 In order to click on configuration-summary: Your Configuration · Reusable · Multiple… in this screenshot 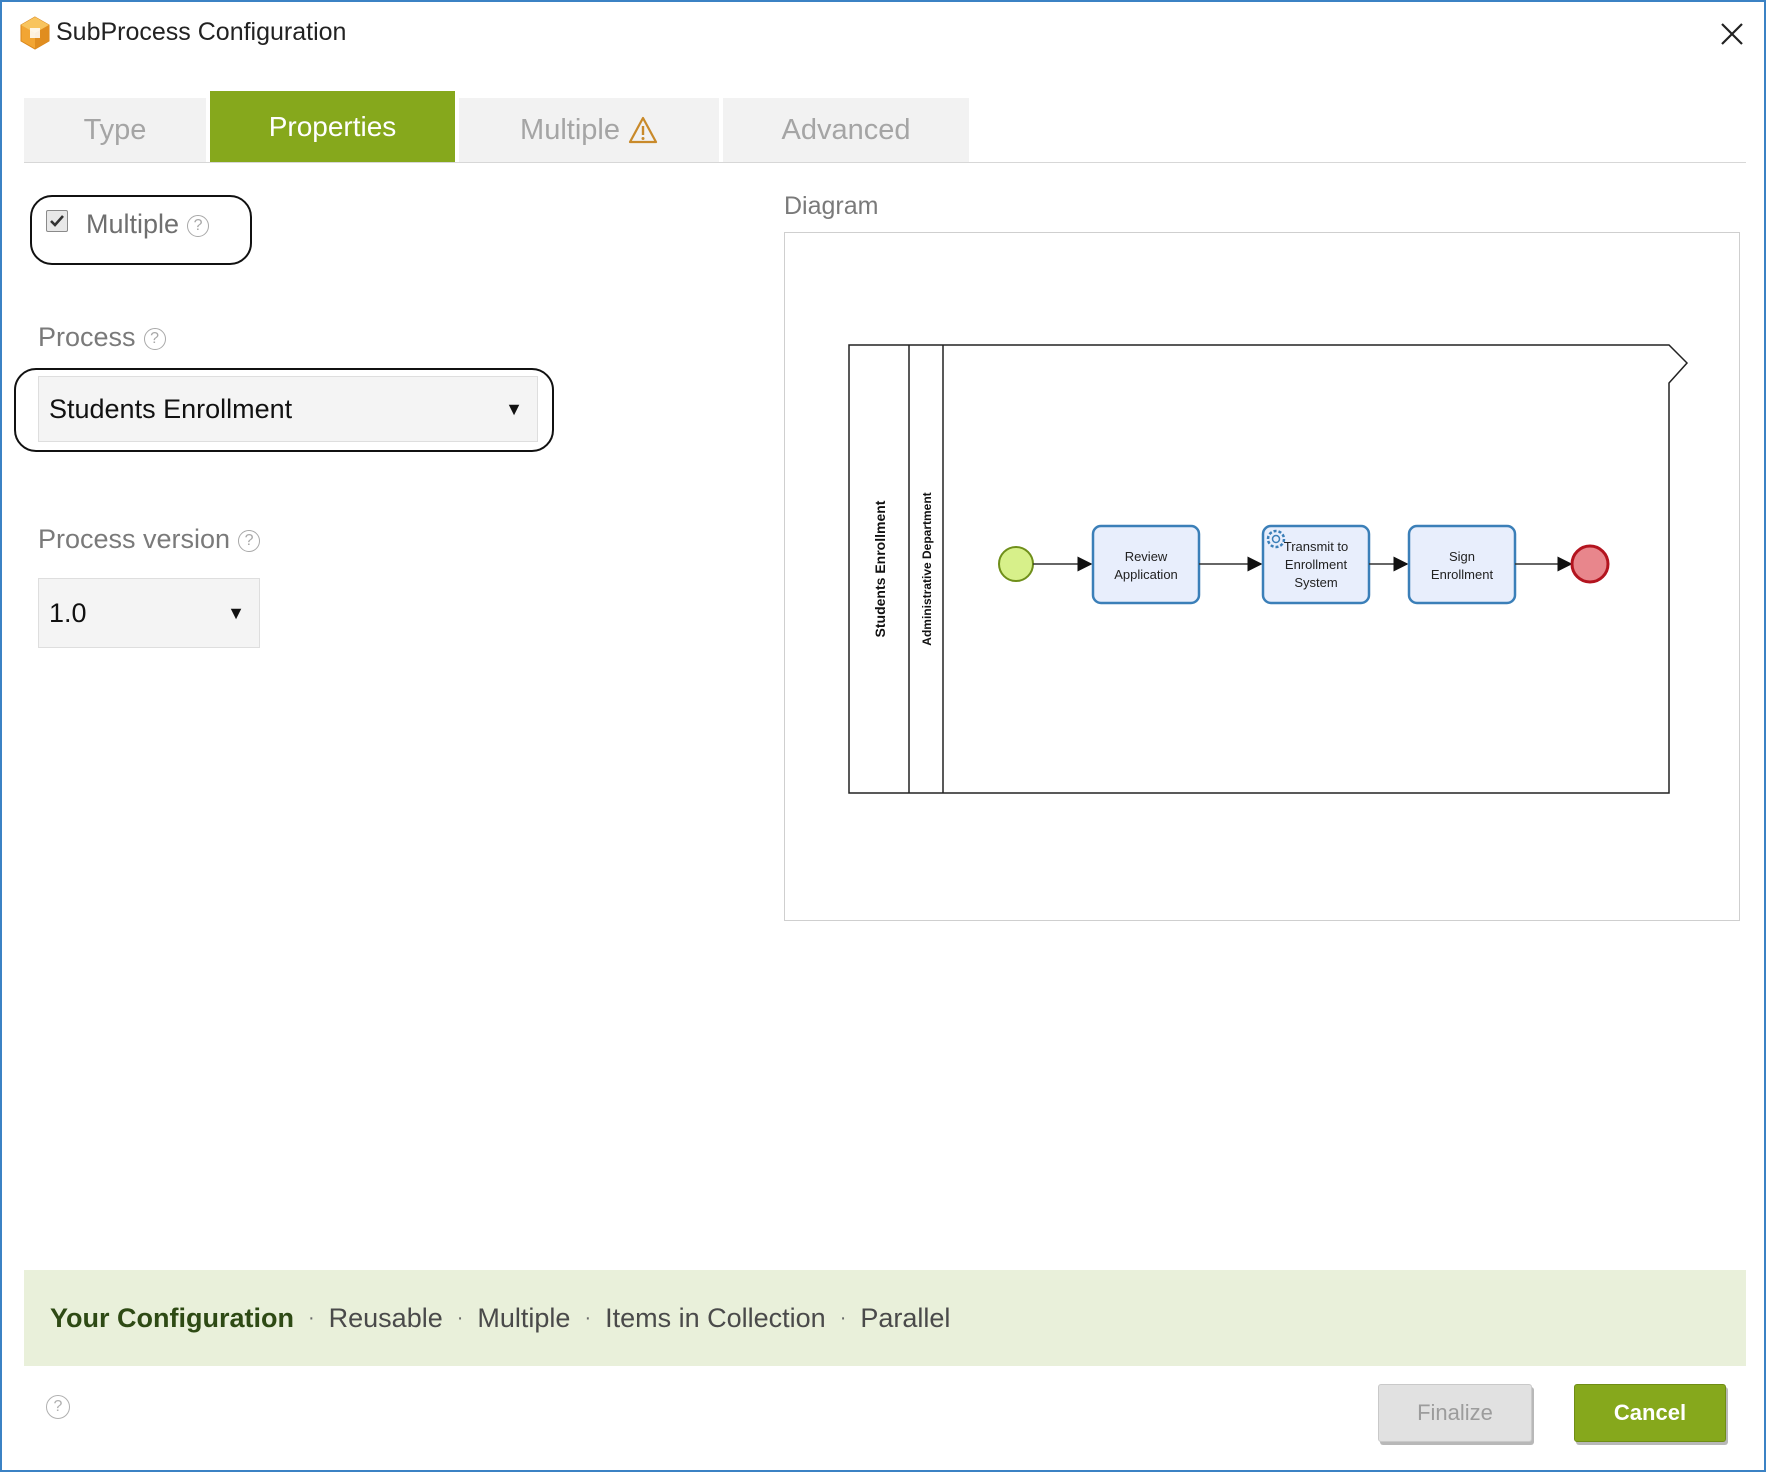, I will do `click(885, 1318)`.